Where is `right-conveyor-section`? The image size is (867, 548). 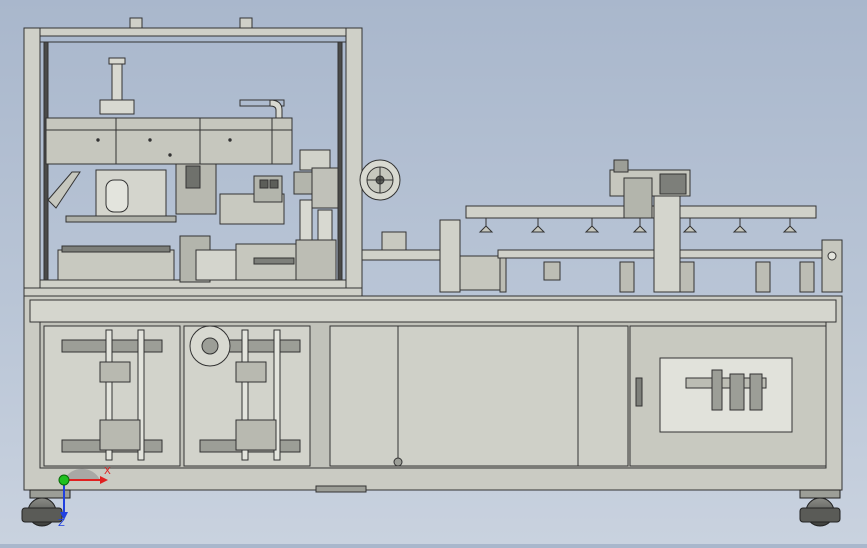 right-conveyor-section is located at coordinates (602, 256).